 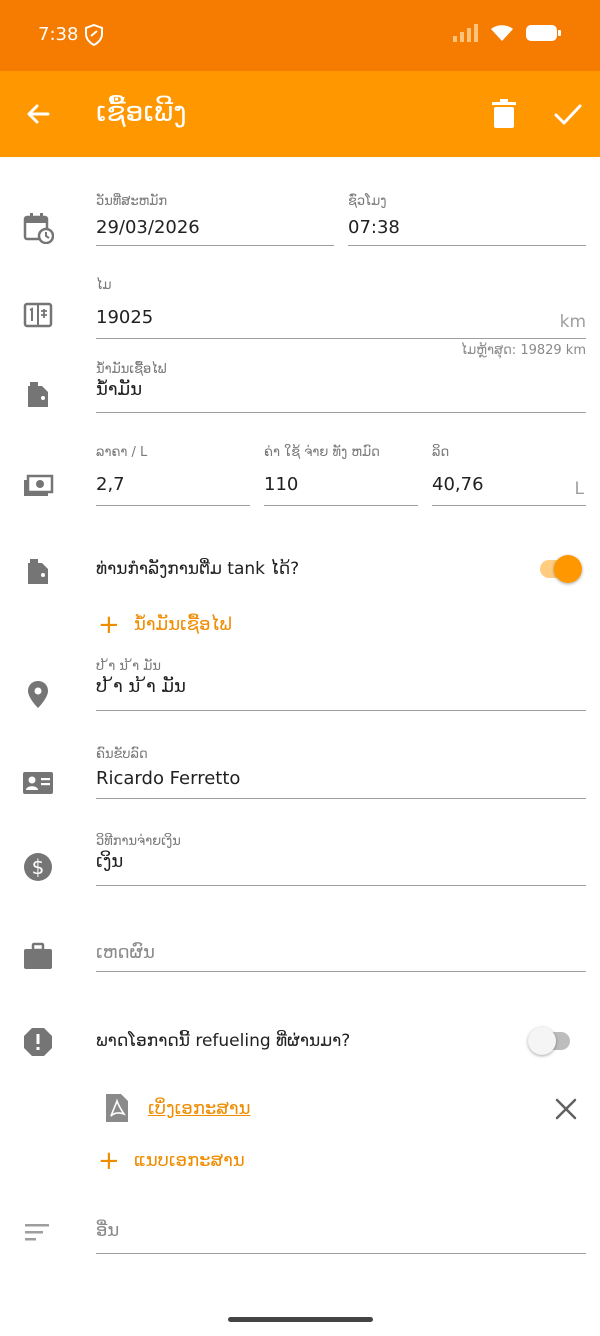 I want to click on reason-placeholder: ເຫດຜົນ, so click(x=125, y=952).